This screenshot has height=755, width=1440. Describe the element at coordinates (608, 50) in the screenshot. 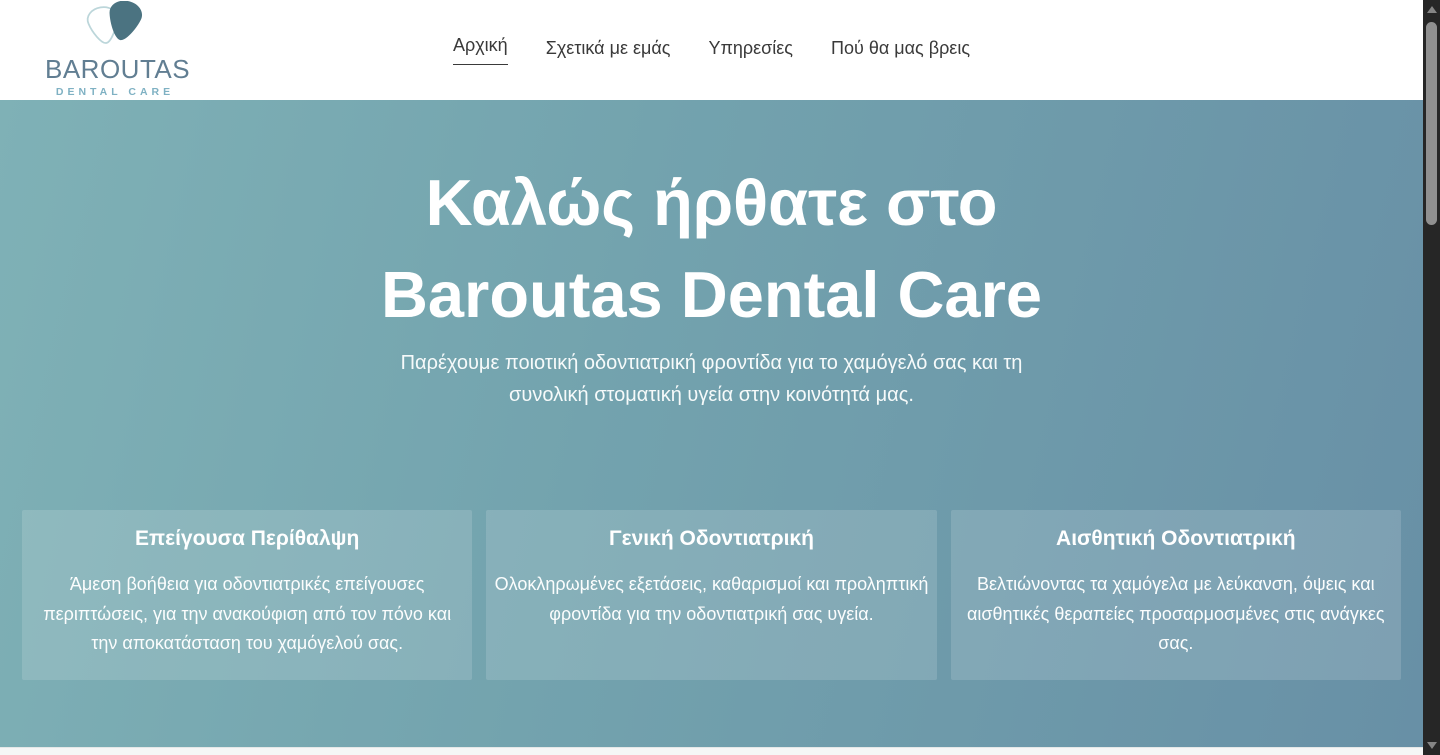

I see `nav-link-about: Σχετικά με εμάς` at that location.